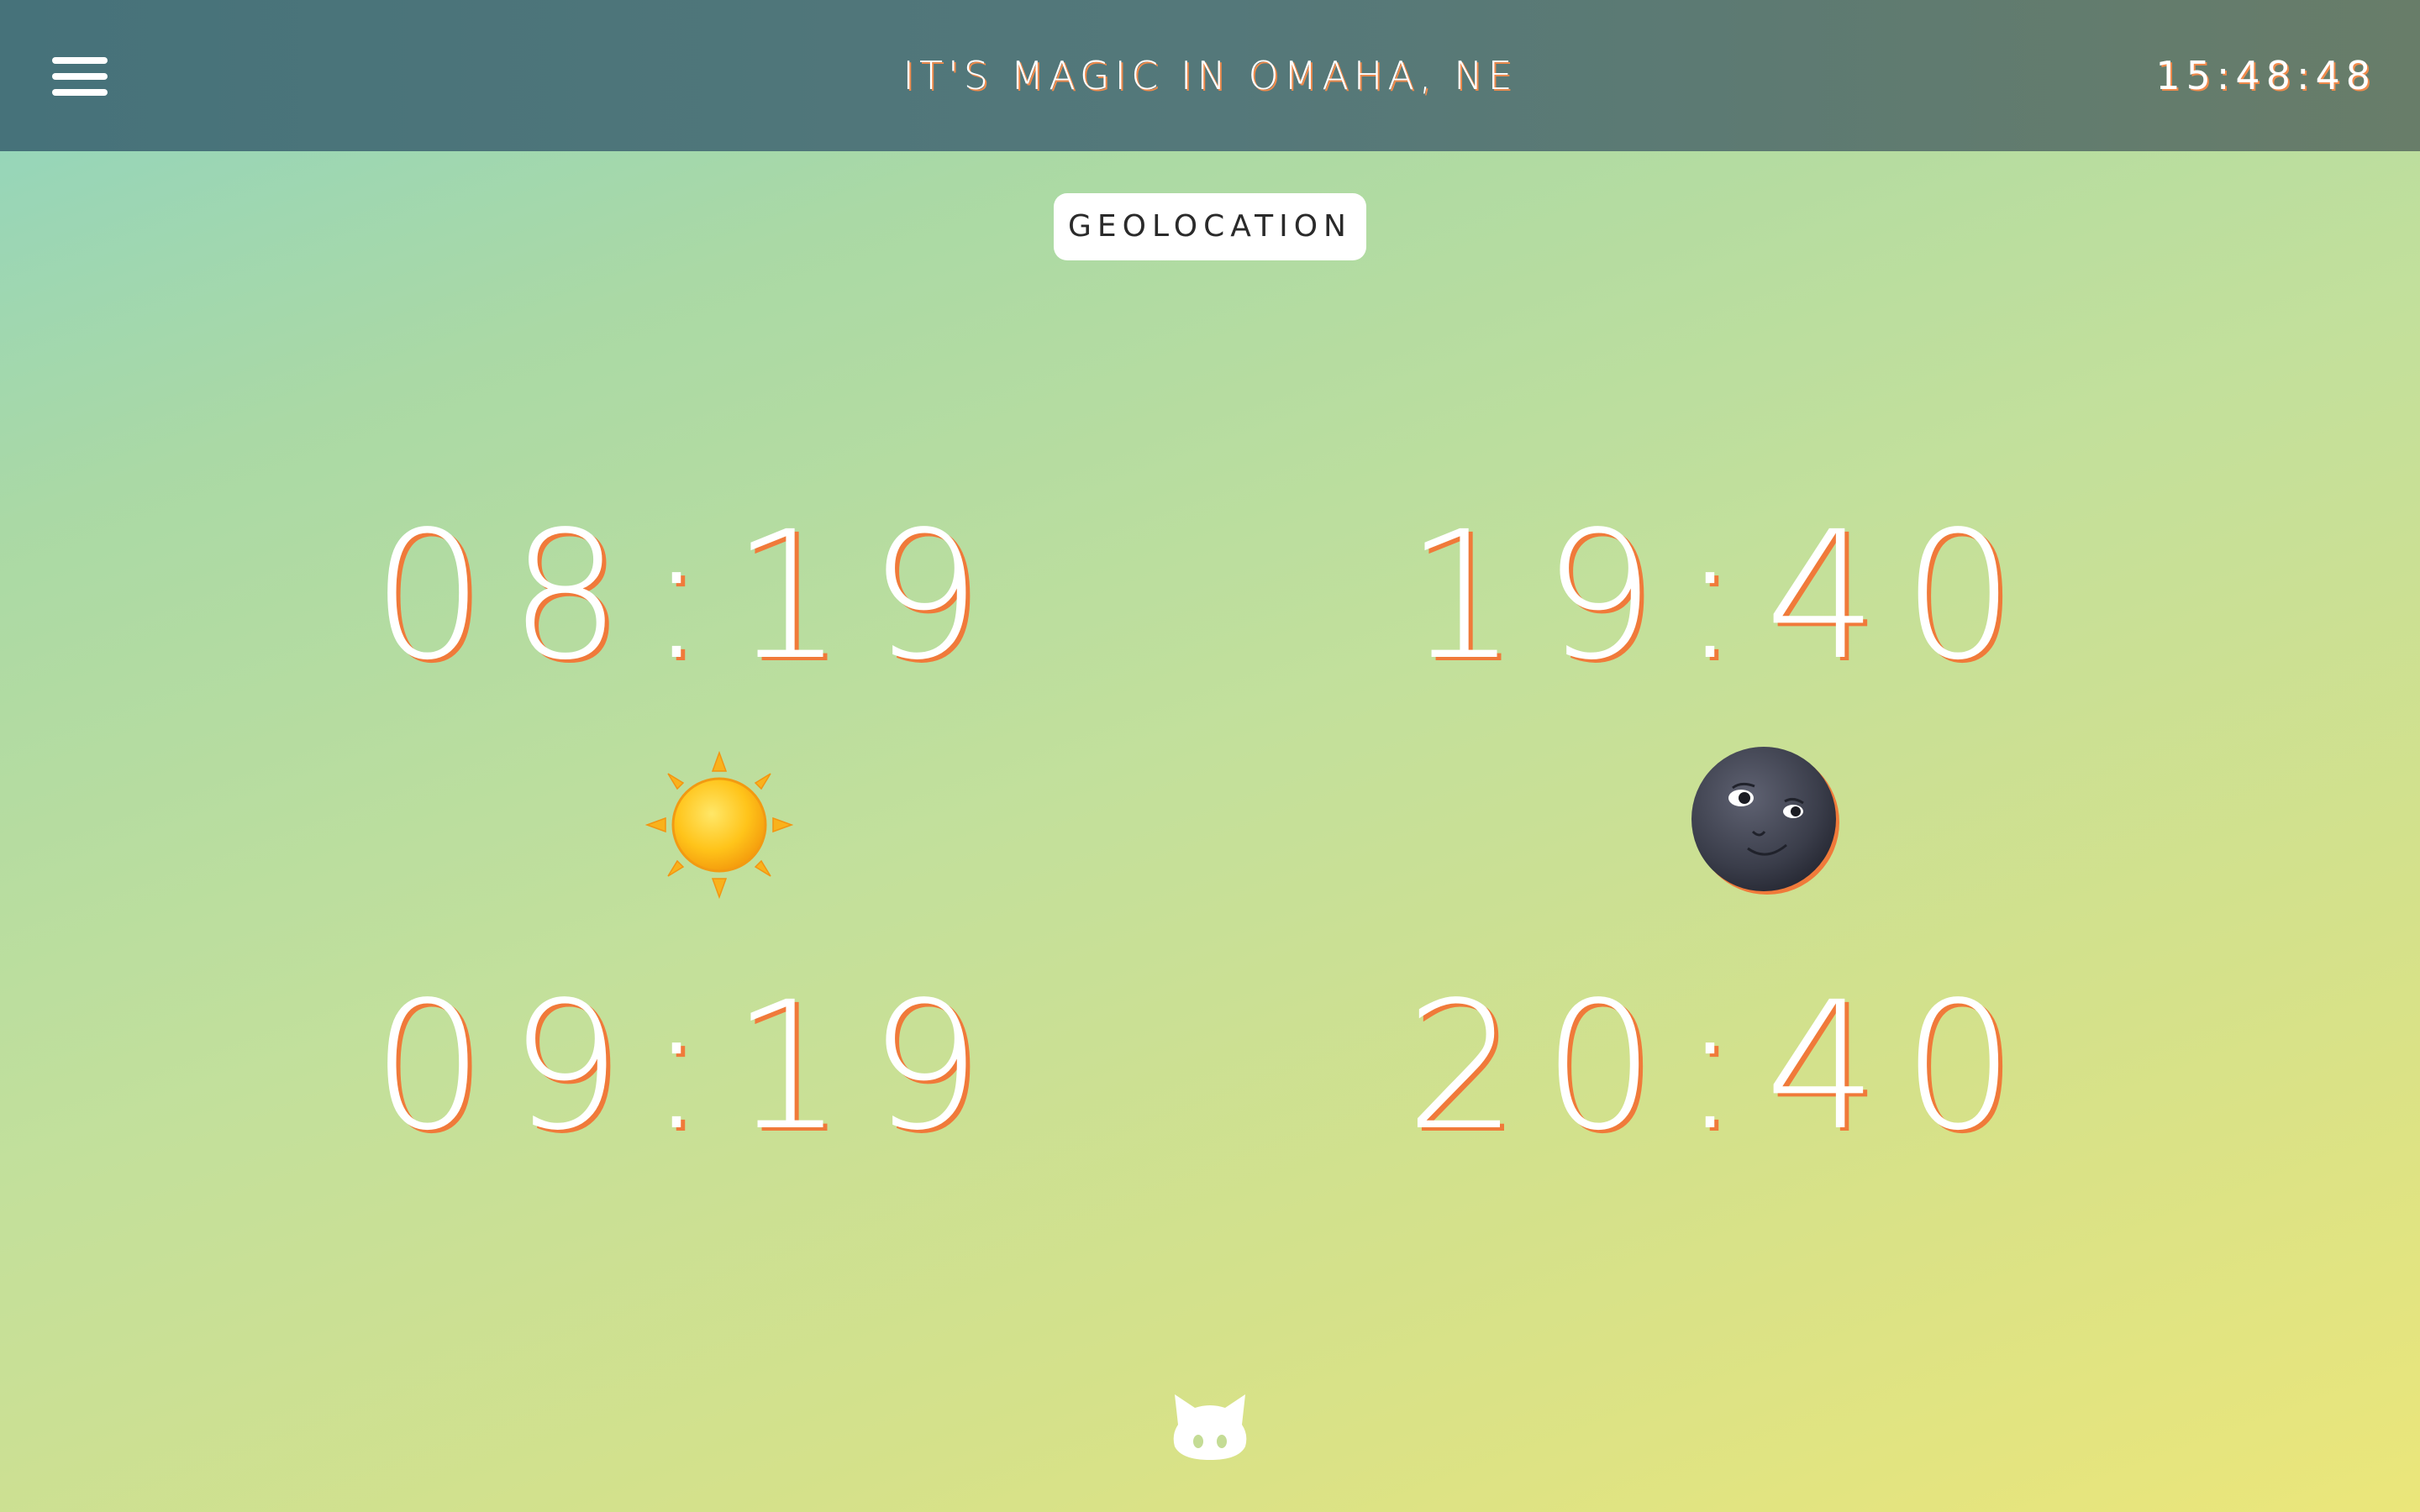  I want to click on new-moon-face-icon, so click(1765, 821).